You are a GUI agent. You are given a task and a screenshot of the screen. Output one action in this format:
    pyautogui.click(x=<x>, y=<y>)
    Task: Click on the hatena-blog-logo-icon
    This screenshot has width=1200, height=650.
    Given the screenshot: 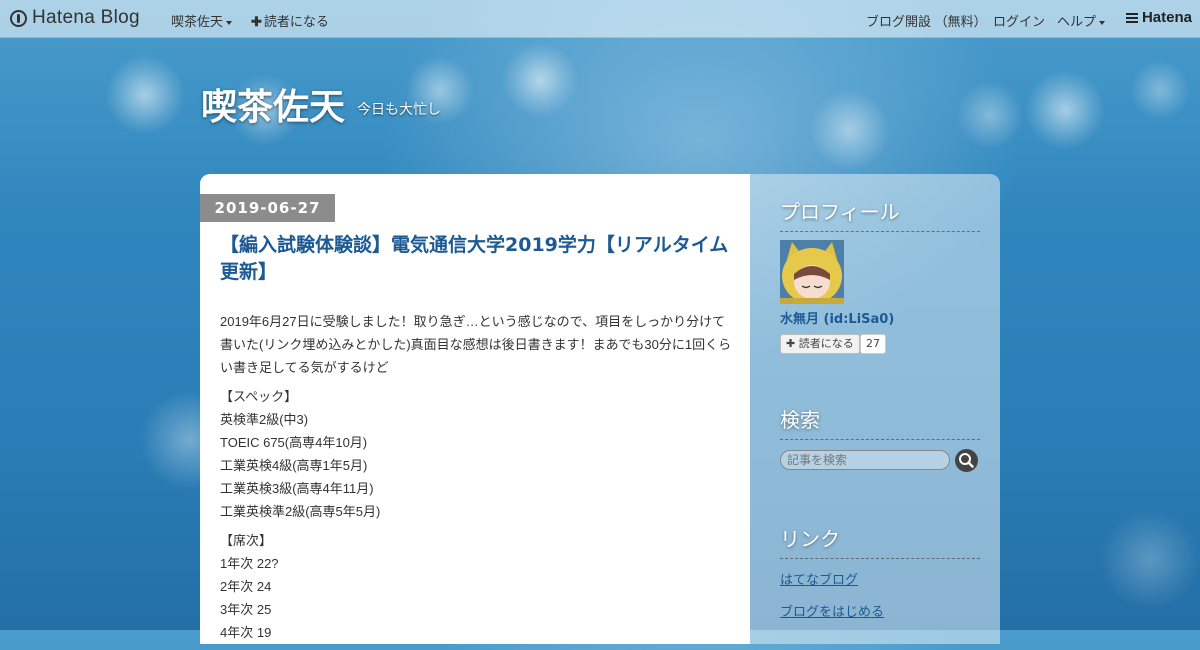 What is the action you would take?
    pyautogui.click(x=18, y=18)
    